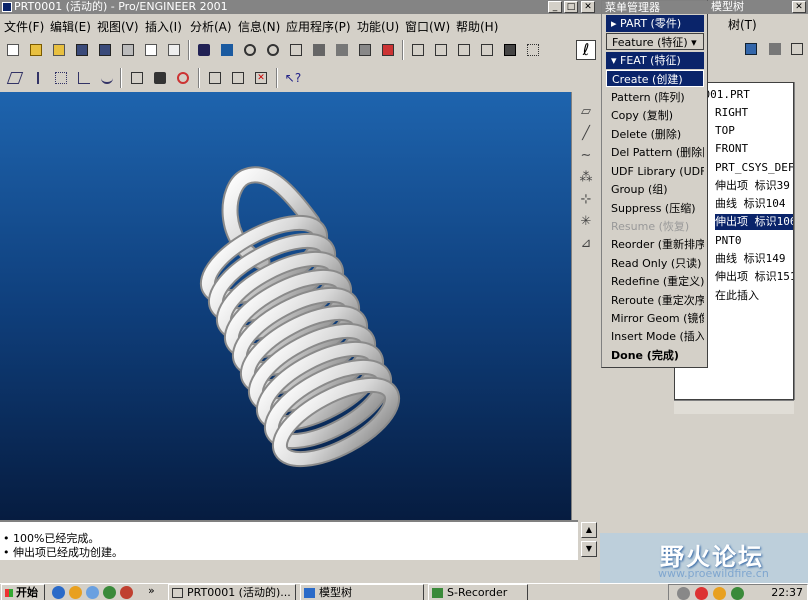  I want to click on menu-reorder: Reorder (重新排序), so click(655, 244).